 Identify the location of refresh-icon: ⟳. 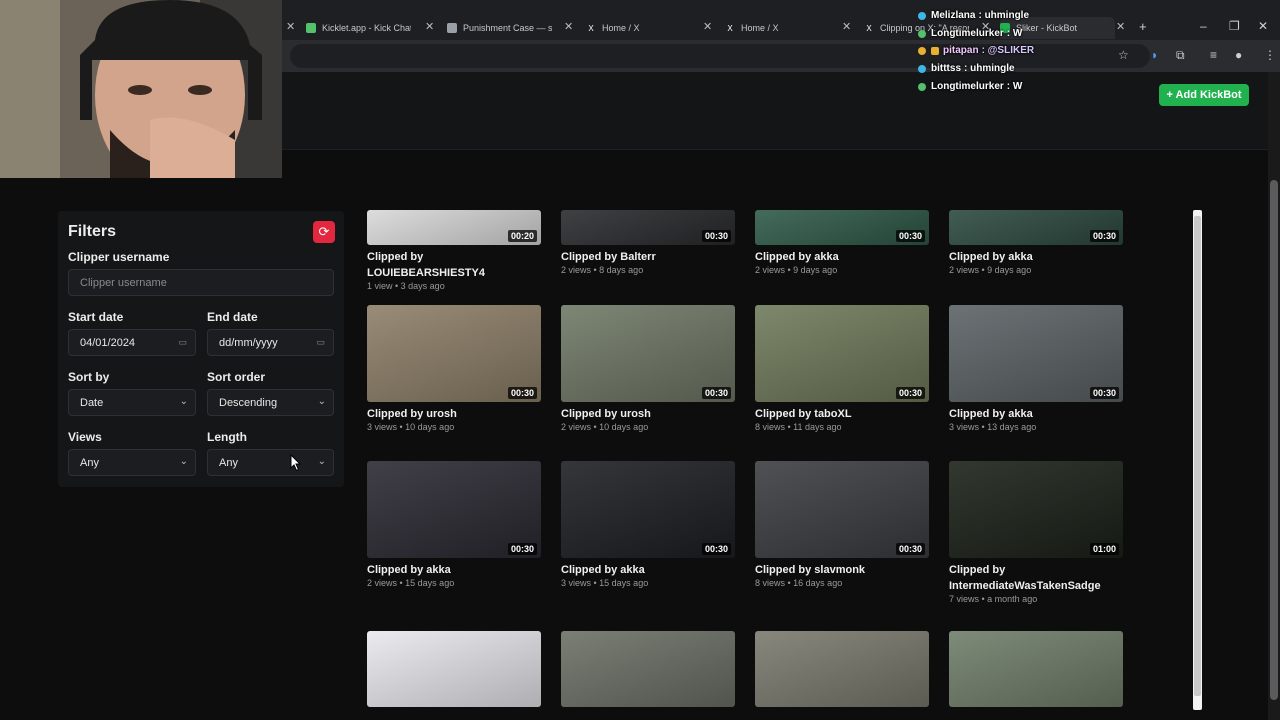
(324, 231).